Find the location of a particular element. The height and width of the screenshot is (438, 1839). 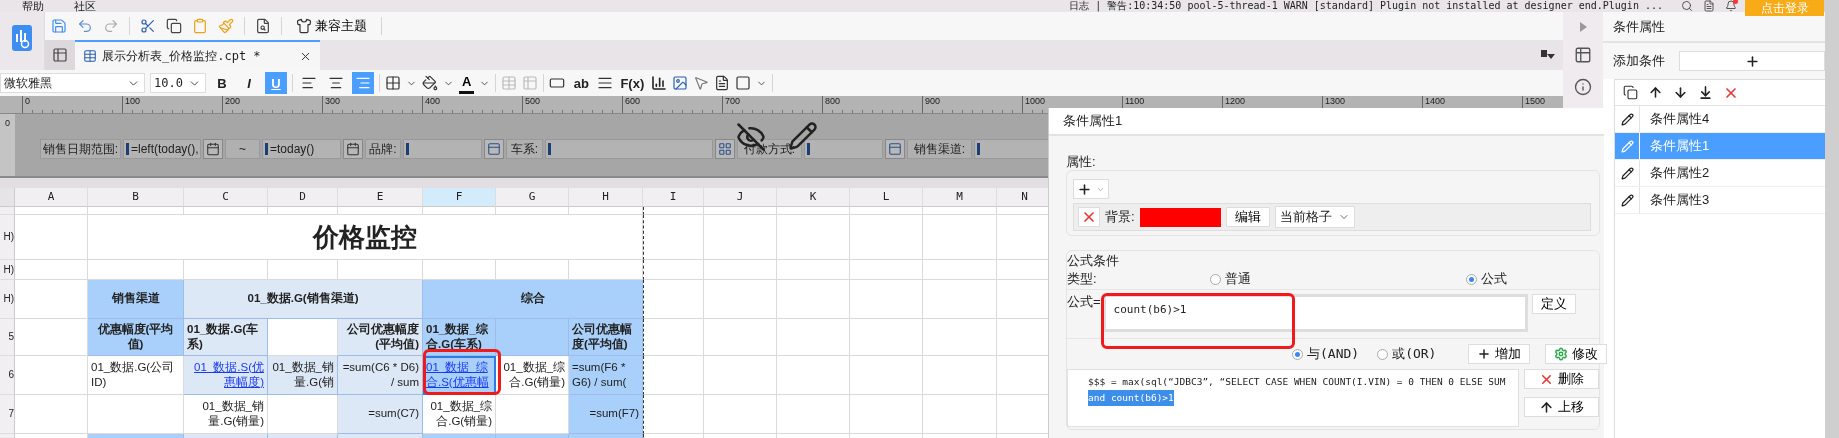

fill-color-icon is located at coordinates (430, 83).